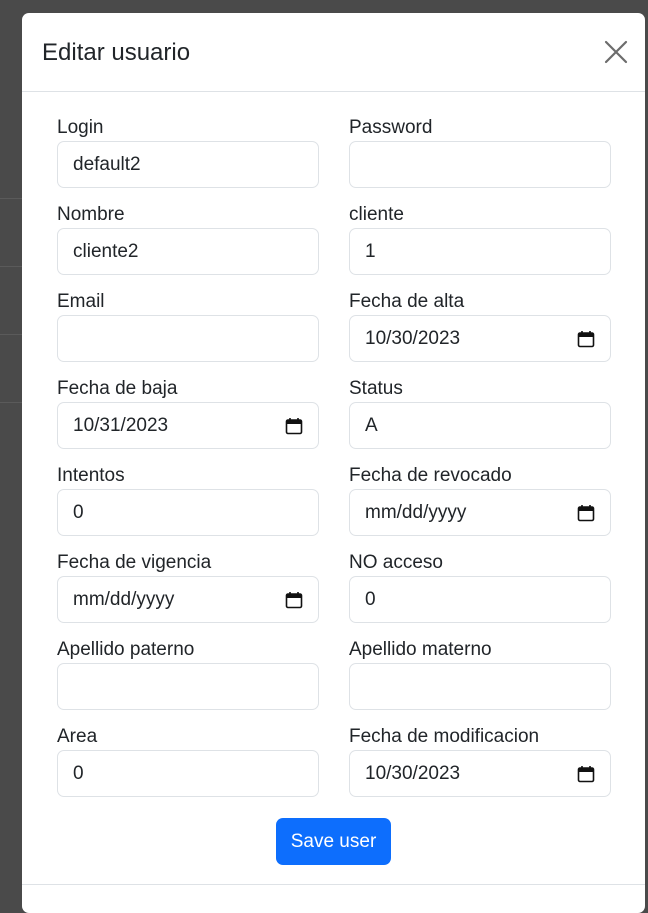 The width and height of the screenshot is (648, 913). What do you see at coordinates (391, 127) in the screenshot?
I see `password-label: Password` at bounding box center [391, 127].